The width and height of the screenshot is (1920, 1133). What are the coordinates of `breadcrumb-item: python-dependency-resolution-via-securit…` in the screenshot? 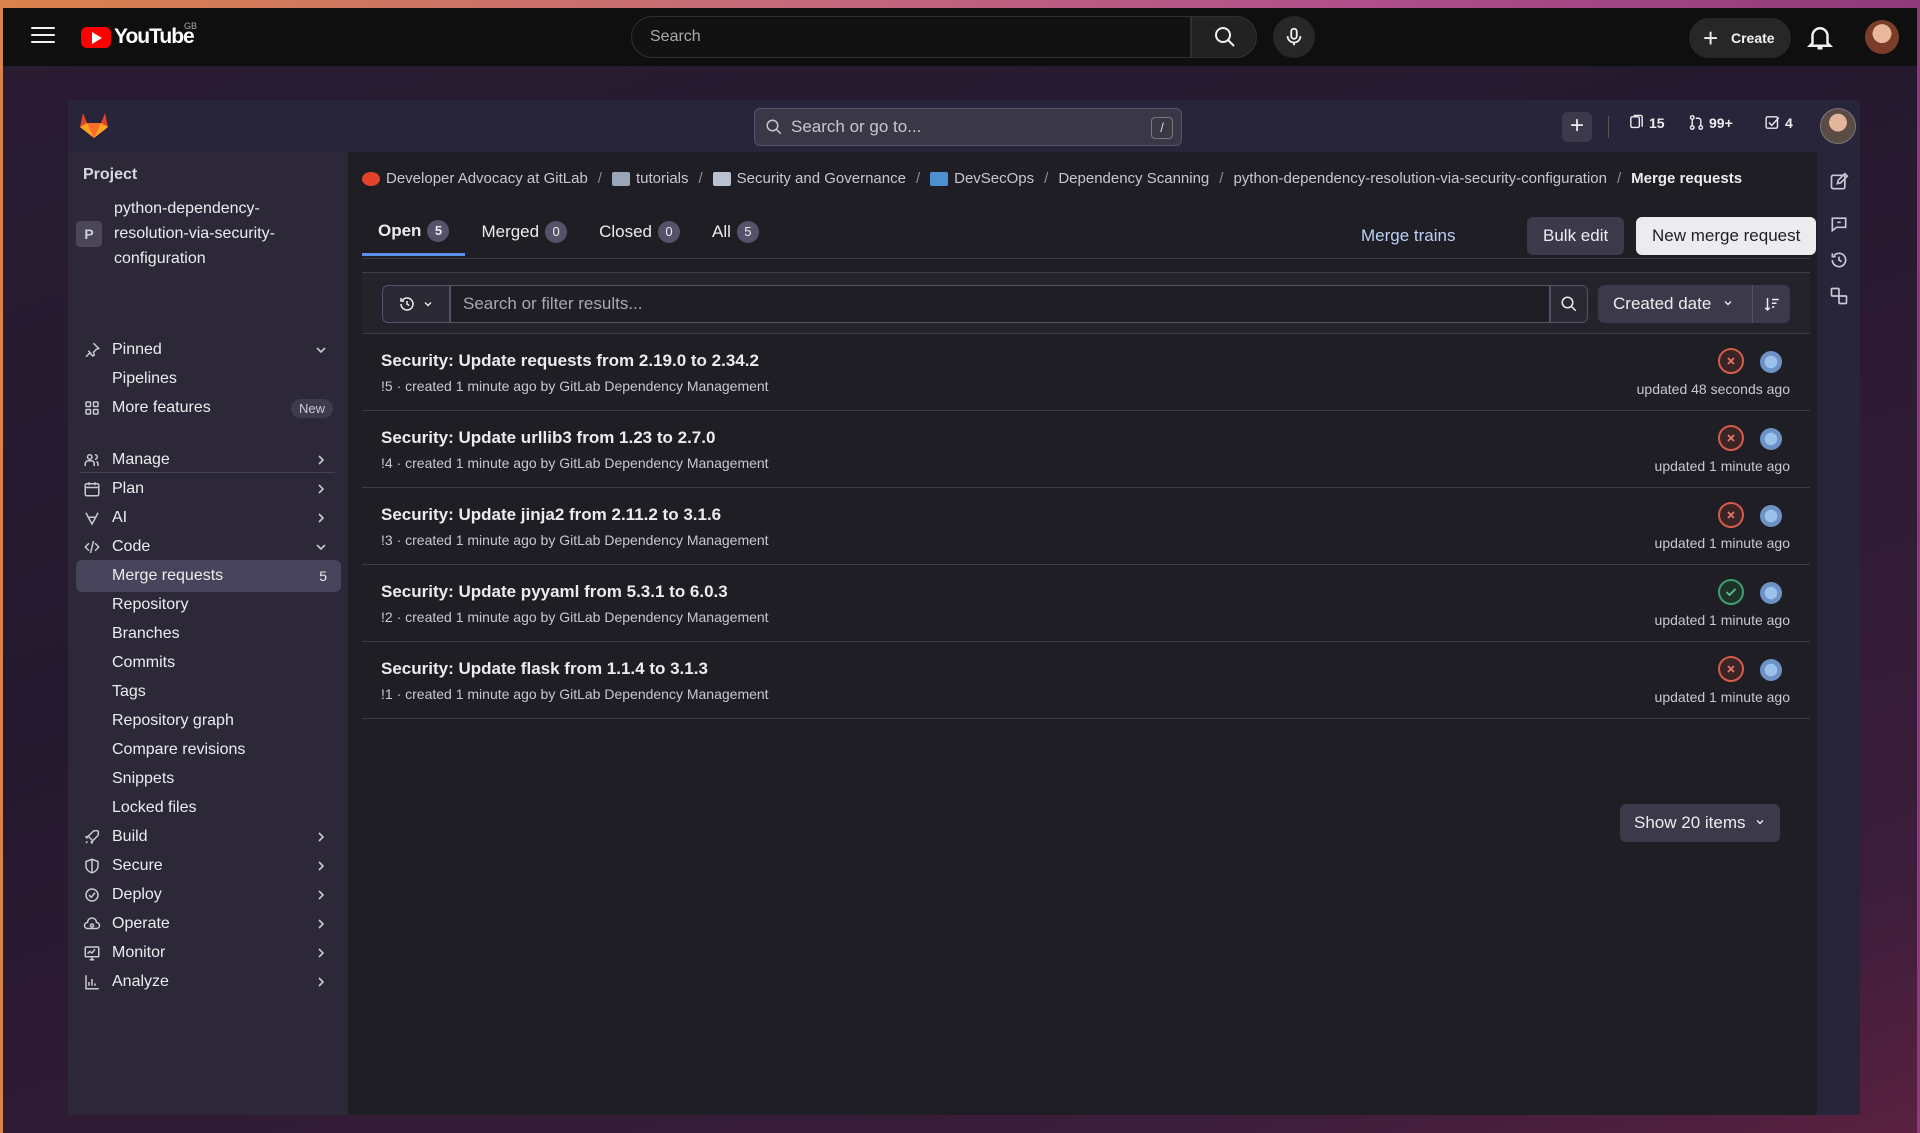 It's located at (1420, 178).